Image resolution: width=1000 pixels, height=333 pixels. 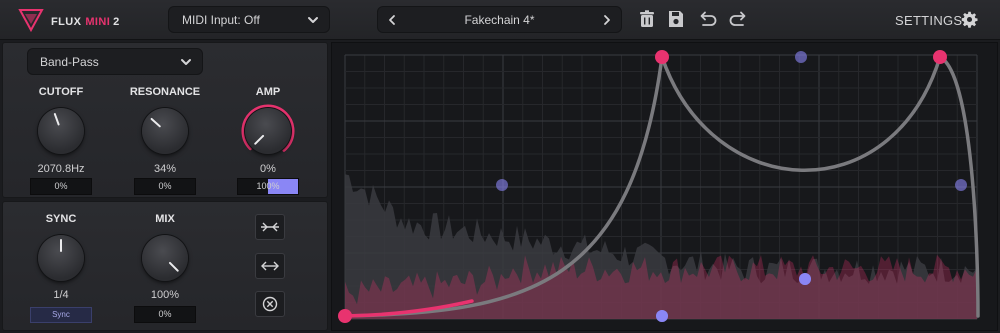 I want to click on midi-input-label: MIDI Input: Off, so click(x=221, y=20).